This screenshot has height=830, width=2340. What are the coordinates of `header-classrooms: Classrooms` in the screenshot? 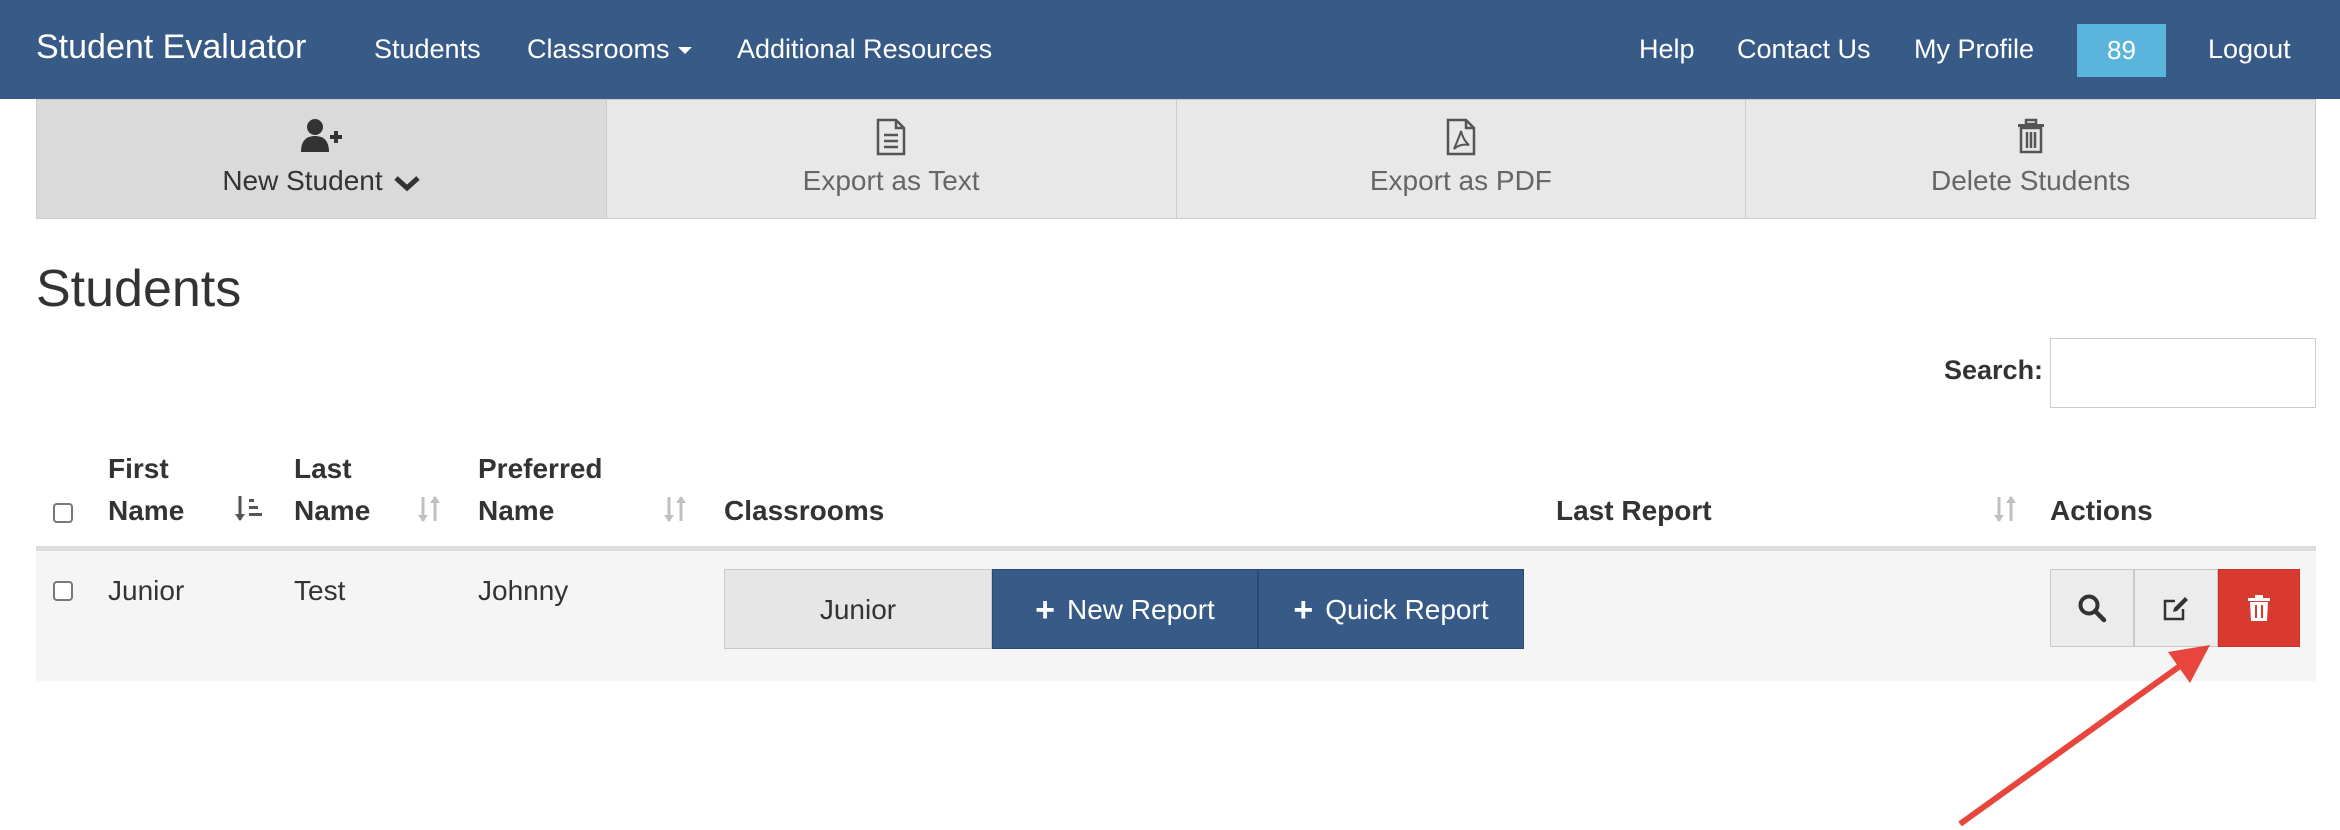 It's located at (804, 510).